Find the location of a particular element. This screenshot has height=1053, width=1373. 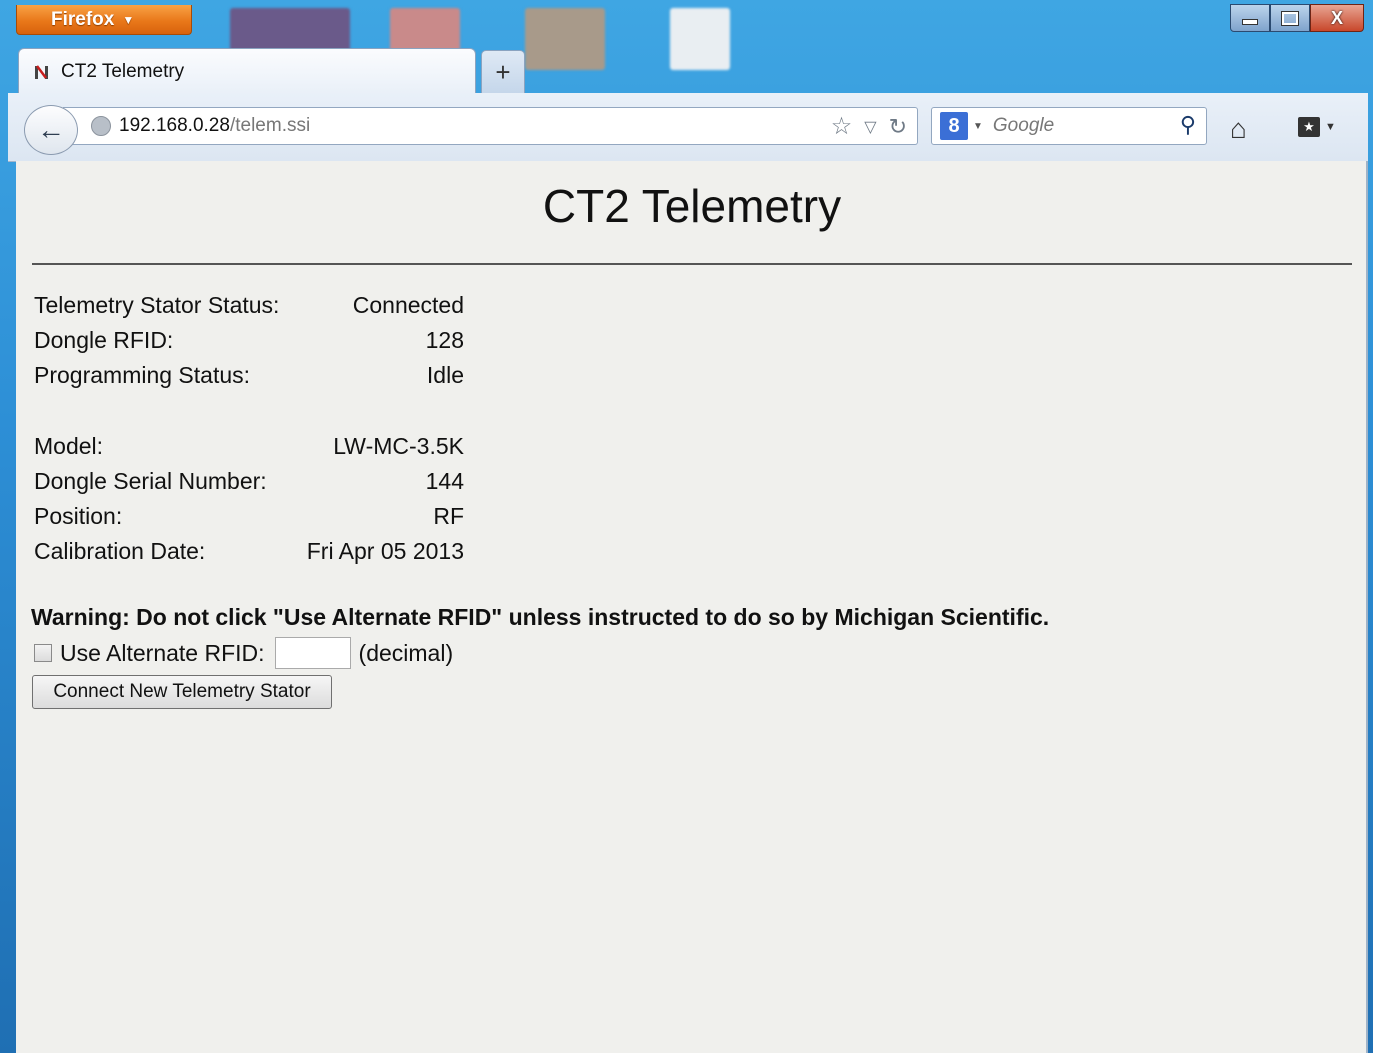

bookmark-star-icon: ☆ is located at coordinates (842, 126).